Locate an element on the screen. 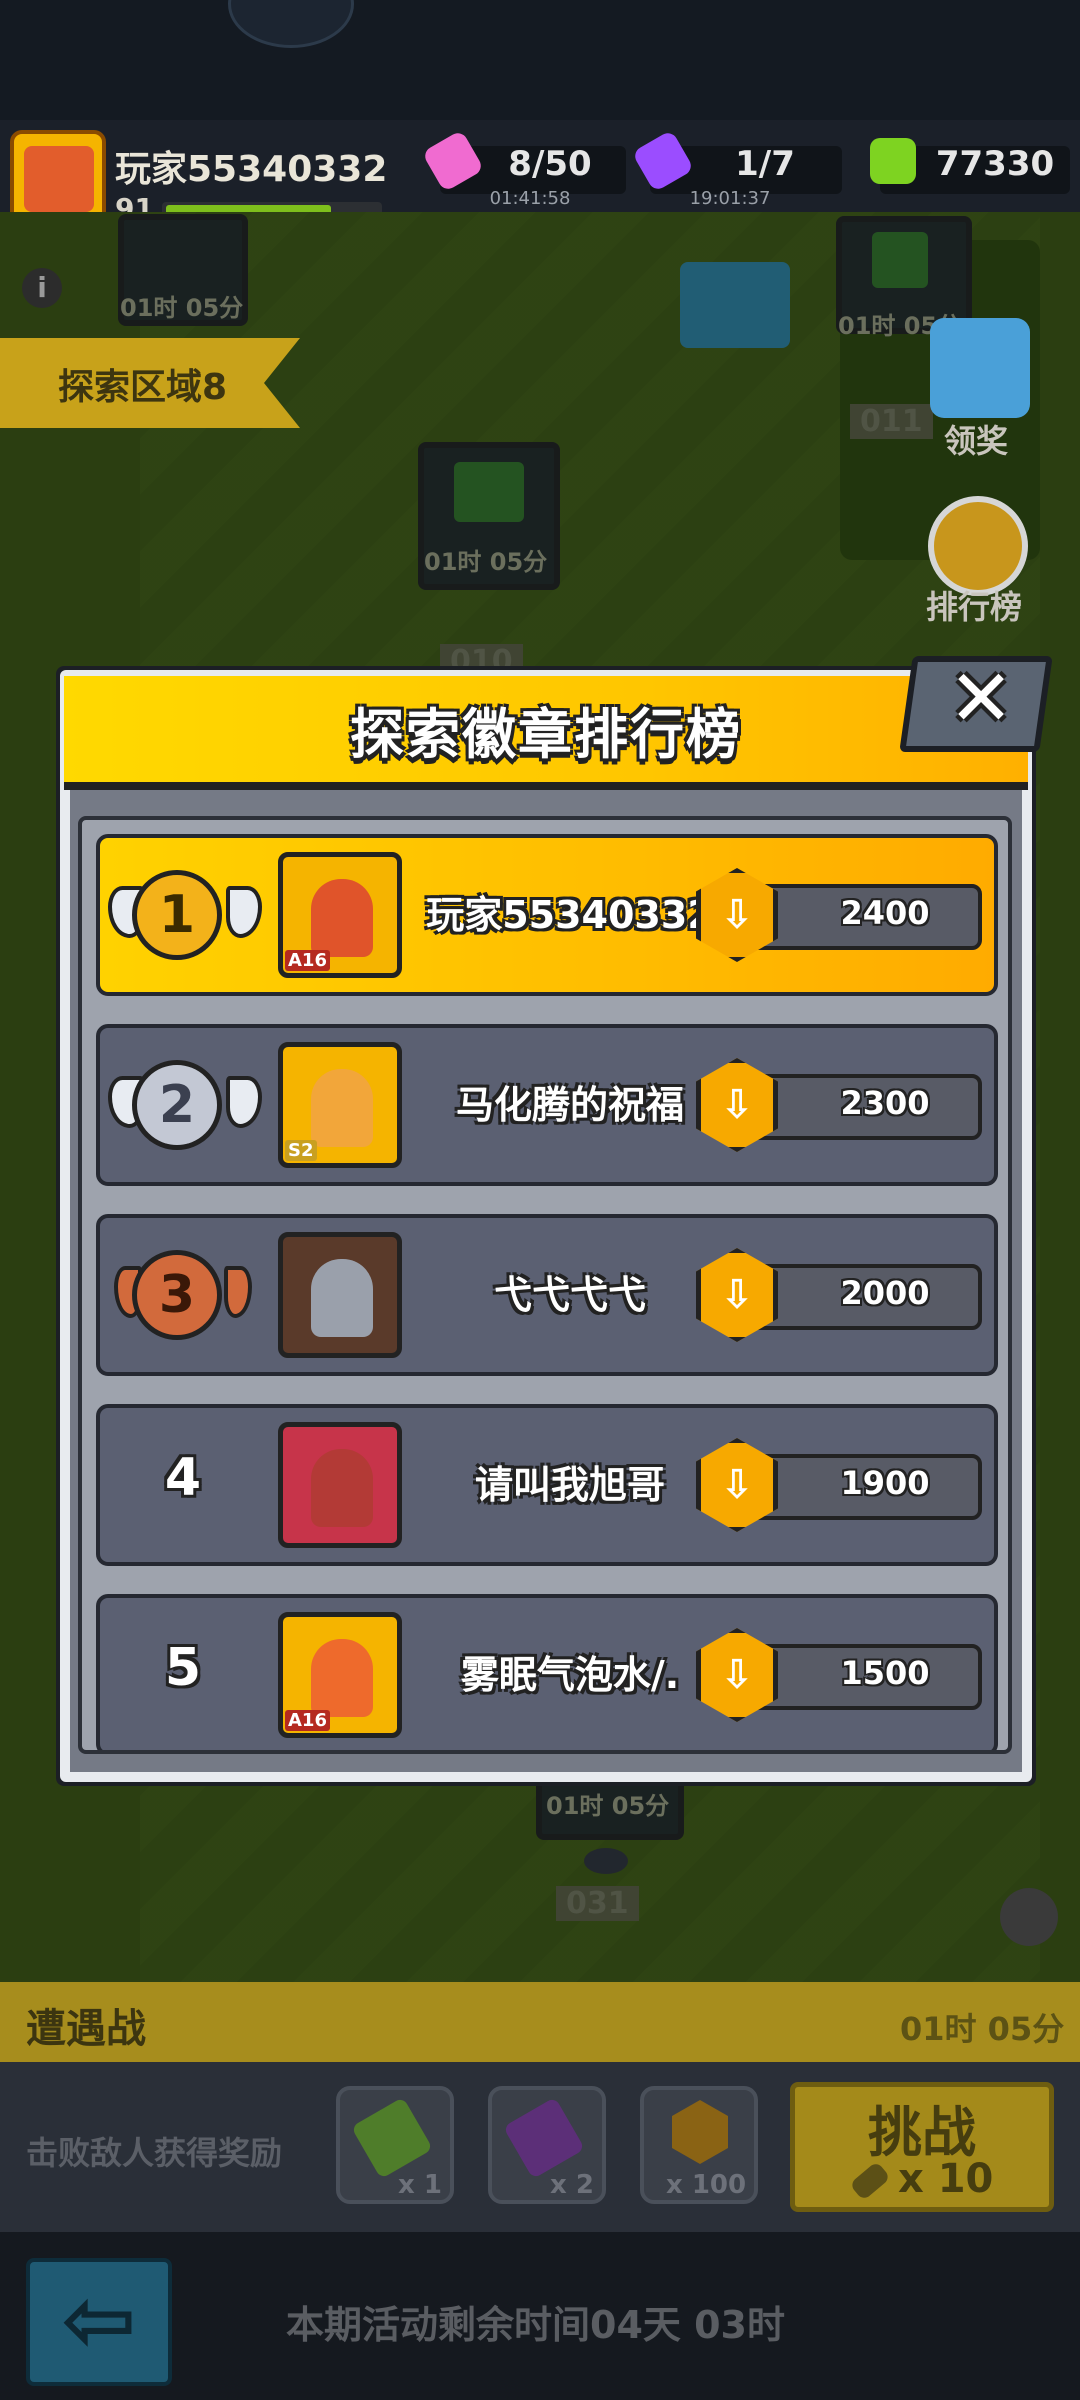  score-value: 2300 is located at coordinates (885, 1103).